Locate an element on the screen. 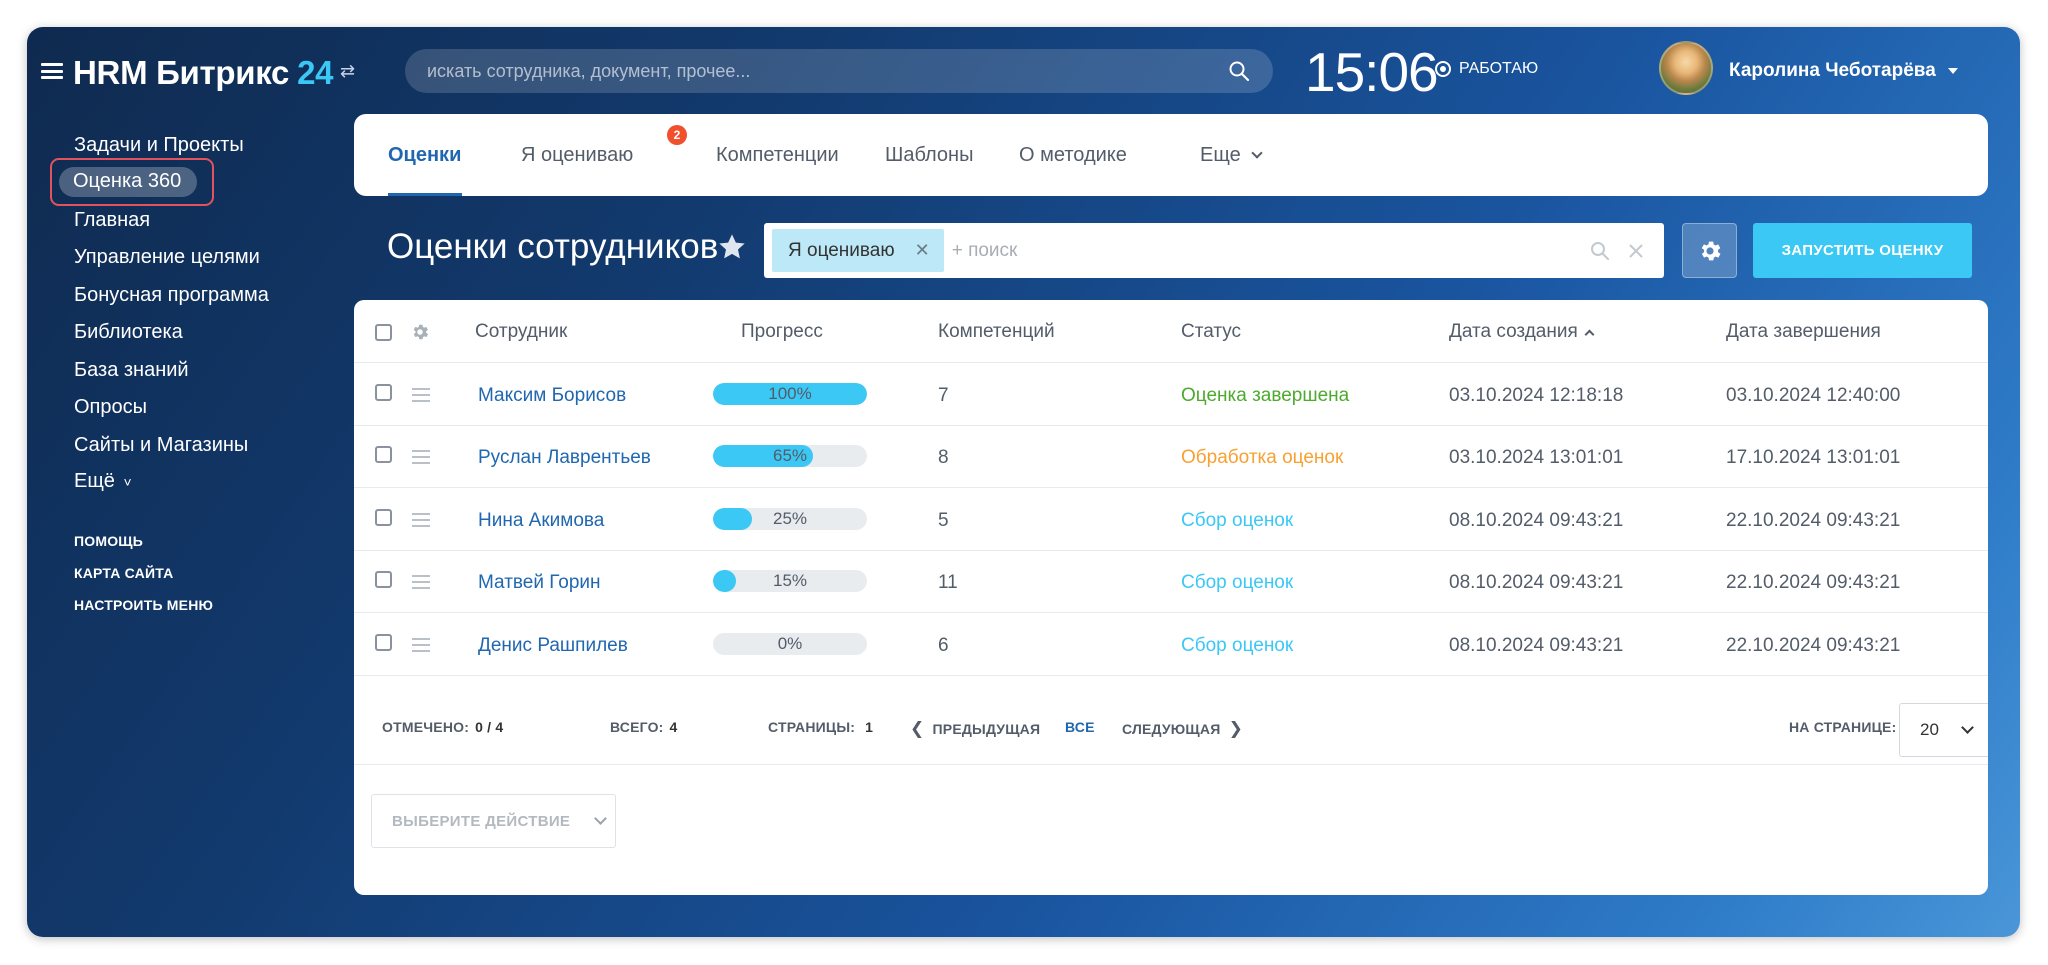 The width and height of the screenshot is (2048, 965). progress-bar: 100% is located at coordinates (790, 394).